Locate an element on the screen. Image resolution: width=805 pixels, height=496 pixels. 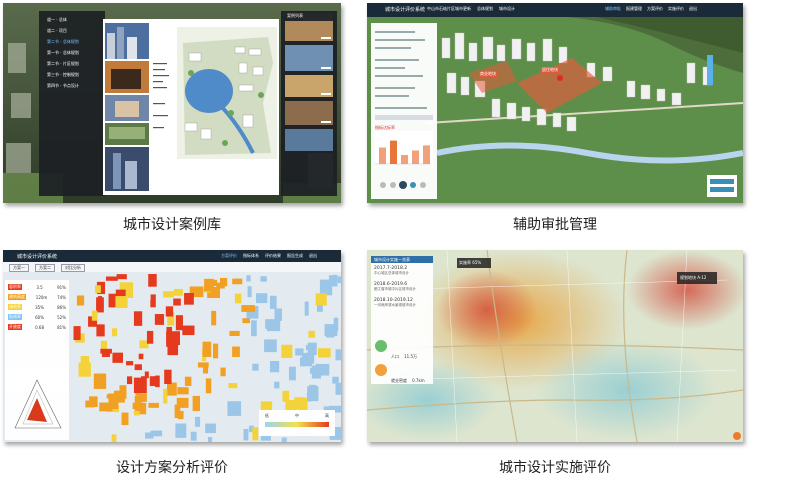
metrics-cell: 74% is located at coordinates (61, 297).